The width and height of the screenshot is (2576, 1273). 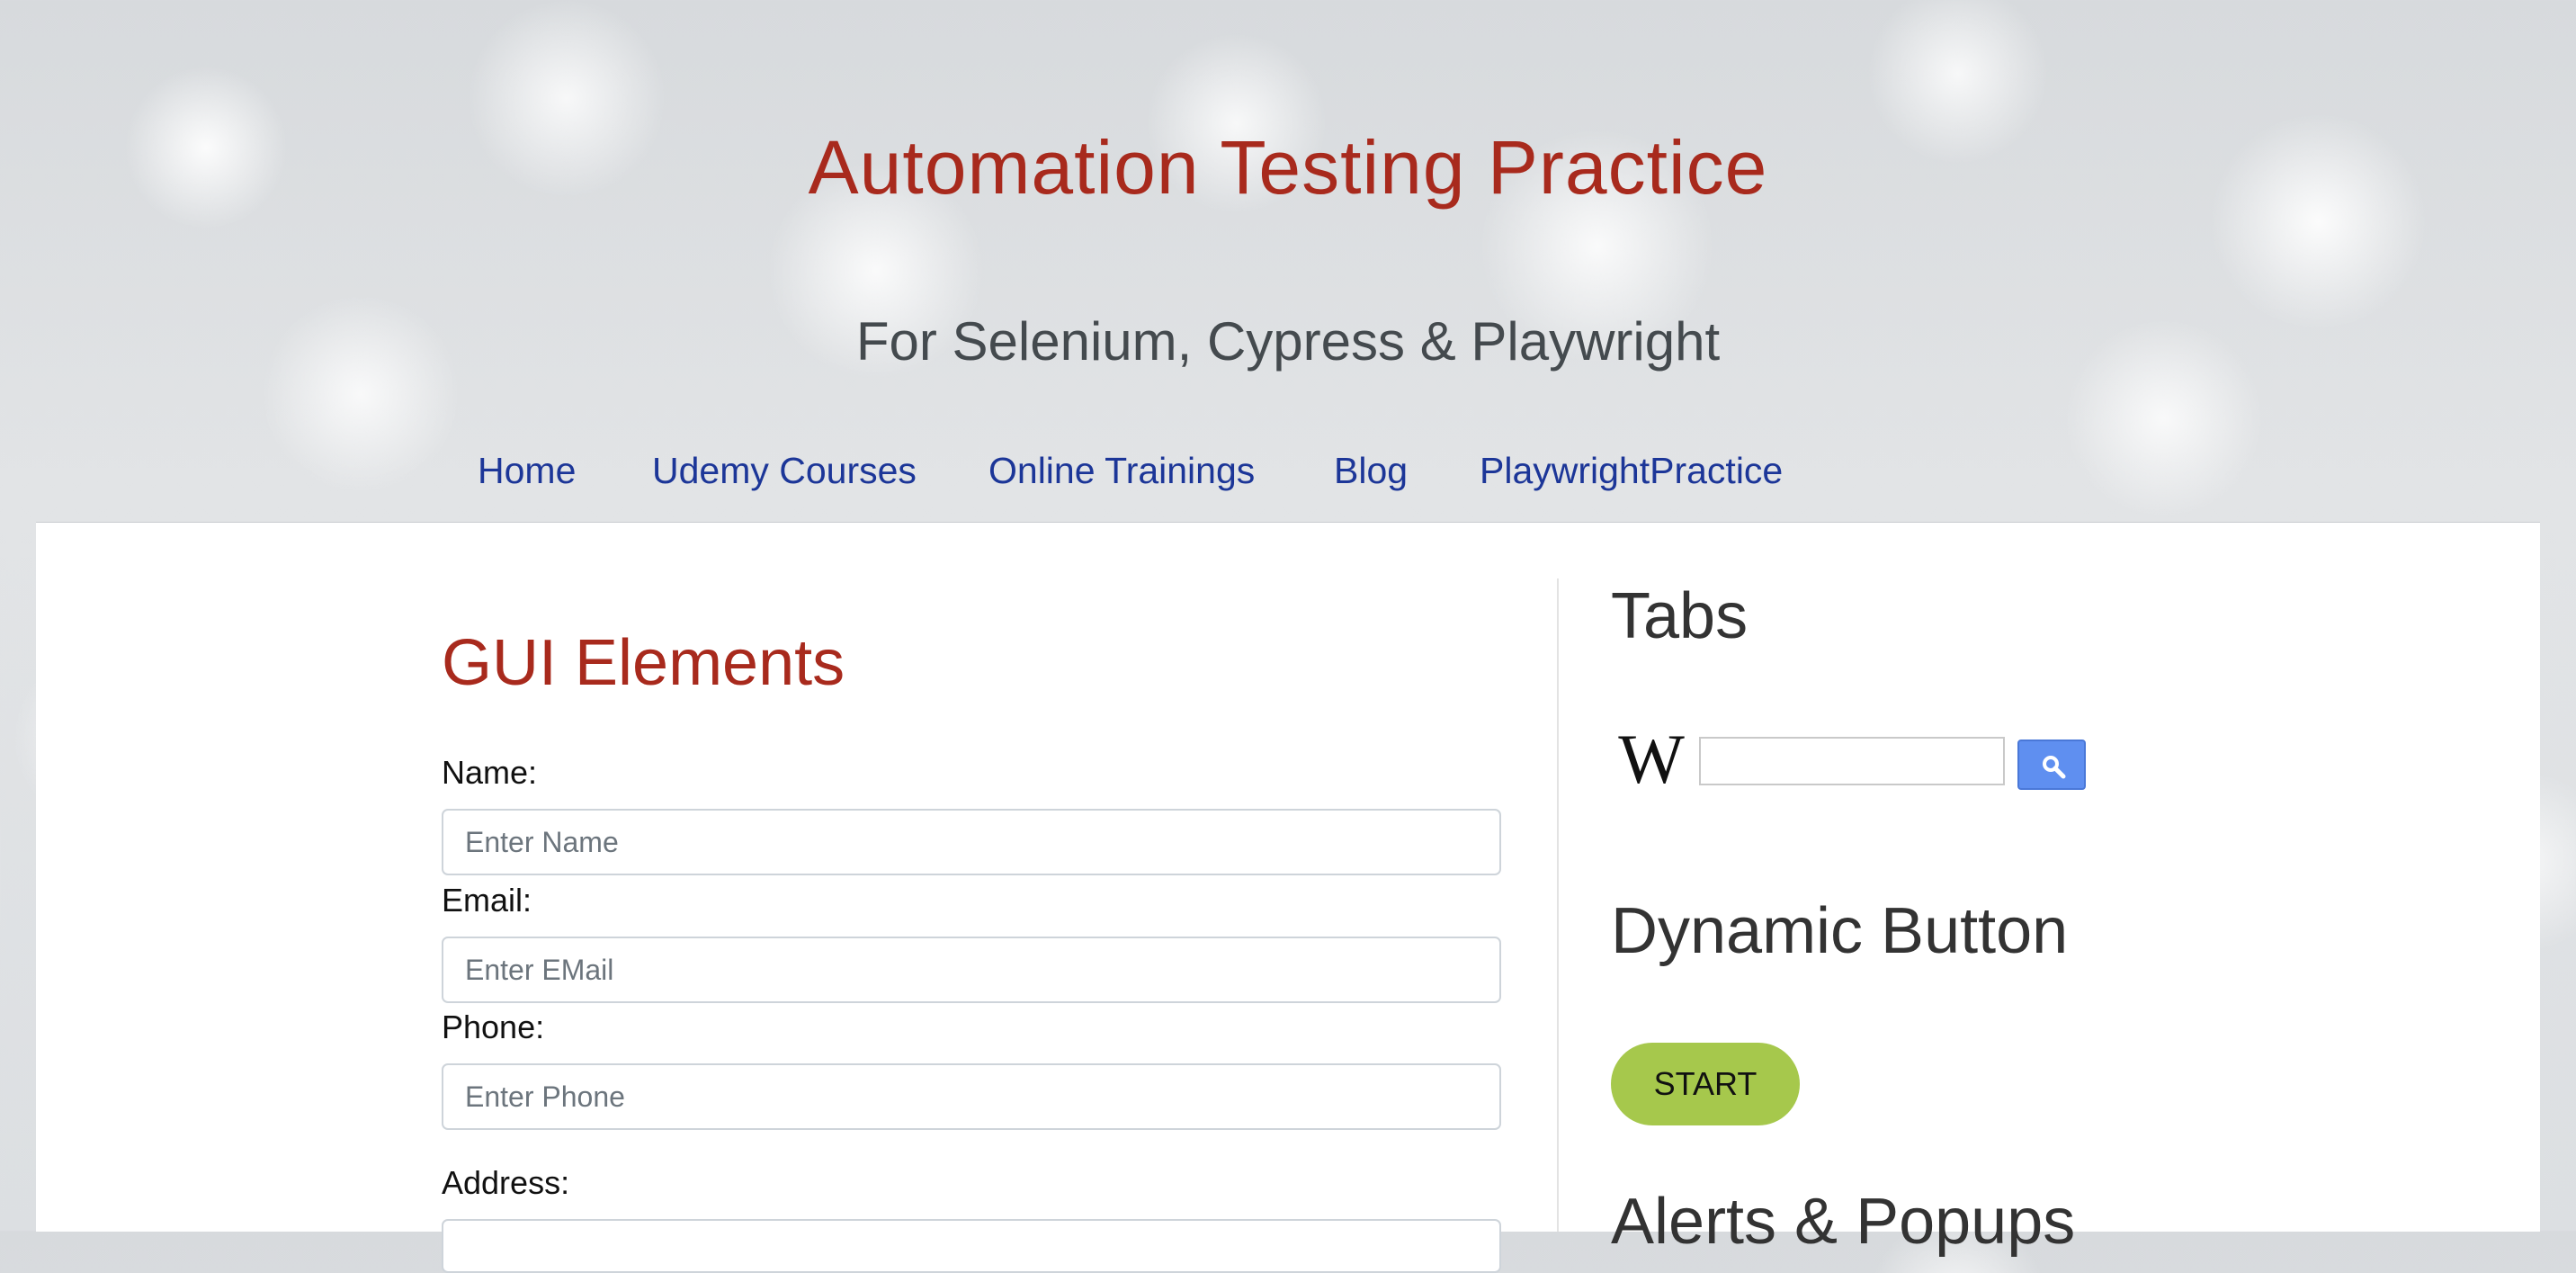 What do you see at coordinates (1631, 471) in the screenshot?
I see `nav-playwright-practice-link: PlaywrightPractice` at bounding box center [1631, 471].